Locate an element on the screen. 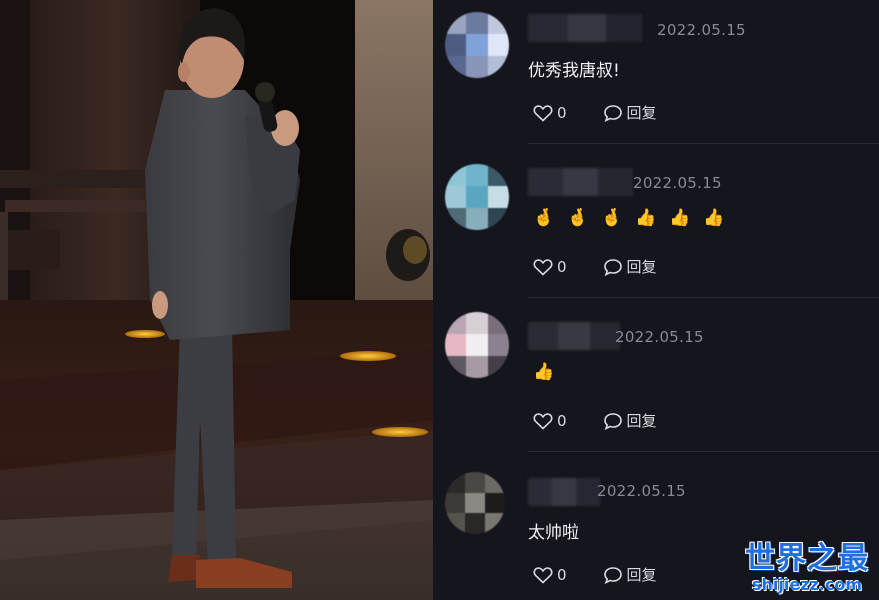 The width and height of the screenshot is (879, 600). comment-text: 太帅啦 is located at coordinates (553, 533).